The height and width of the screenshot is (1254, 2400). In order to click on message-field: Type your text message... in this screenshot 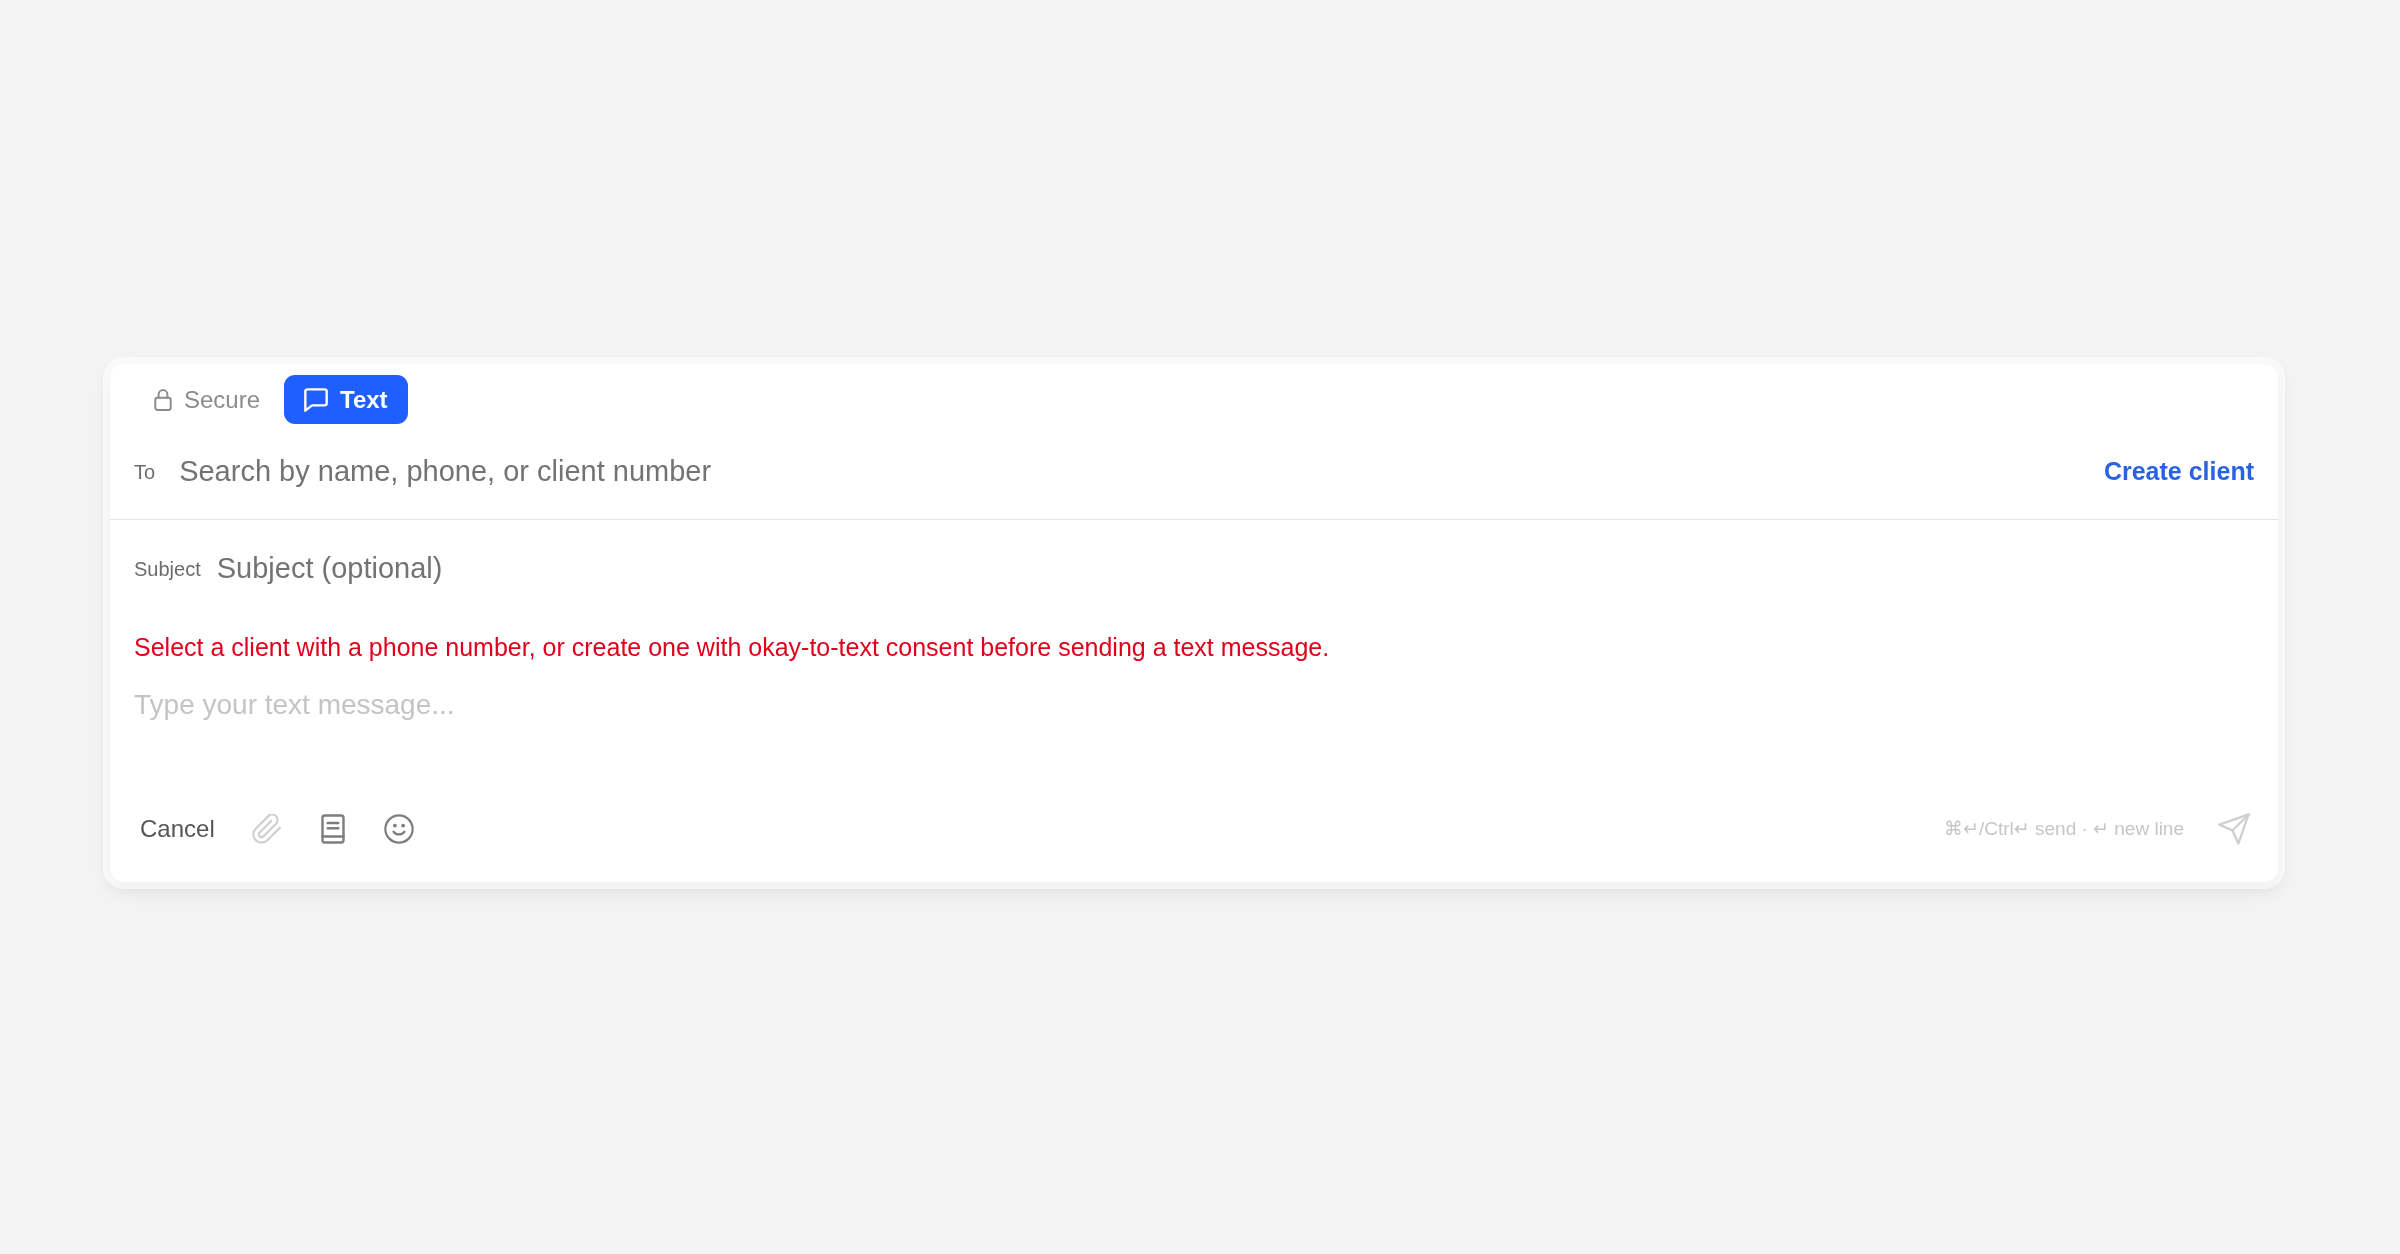, I will do `click(1194, 732)`.